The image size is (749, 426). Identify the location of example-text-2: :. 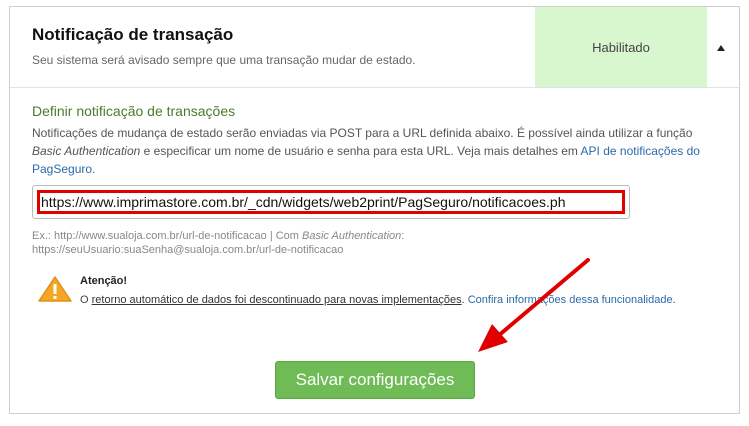
(403, 236).